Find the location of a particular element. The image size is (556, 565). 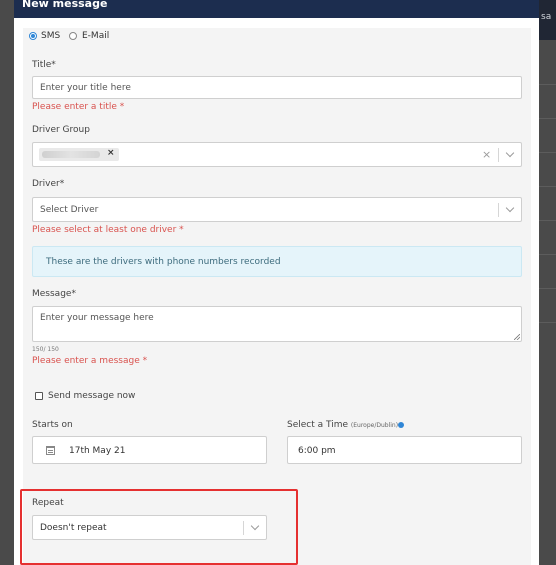

calendar-icon is located at coordinates (50, 450).